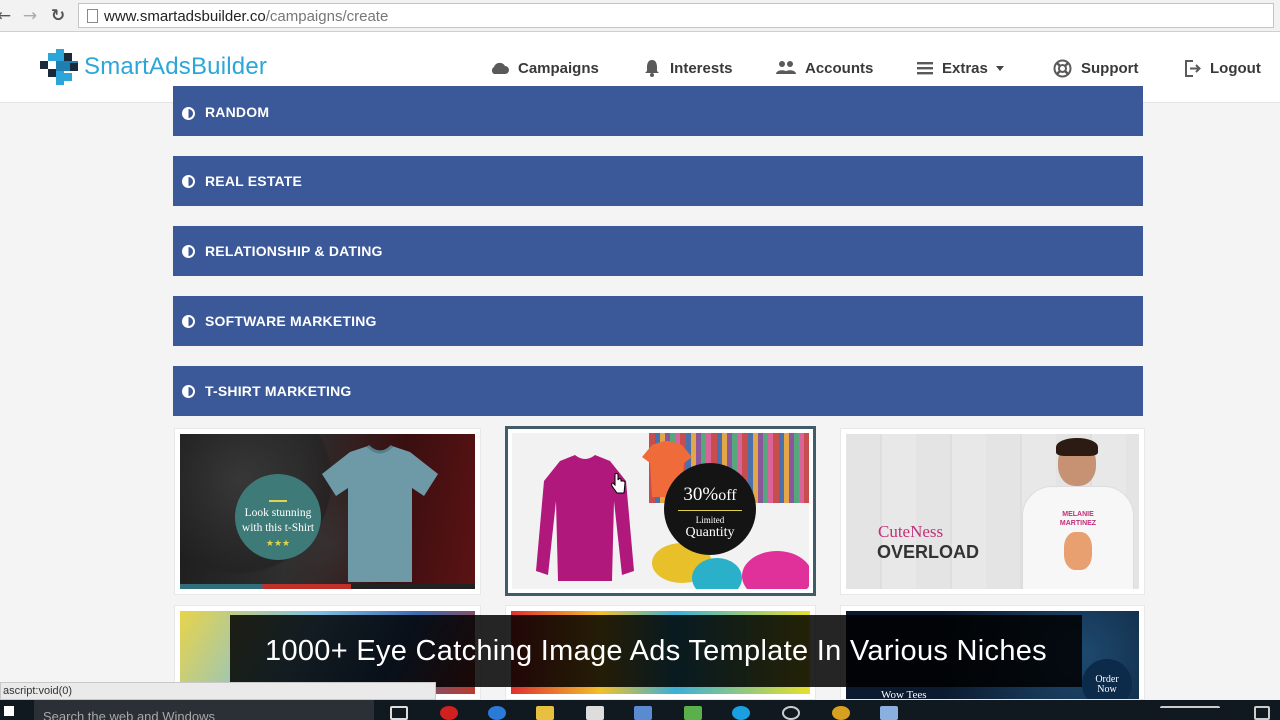 The width and height of the screenshot is (1280, 720). I want to click on folder-icon, so click(545, 713).